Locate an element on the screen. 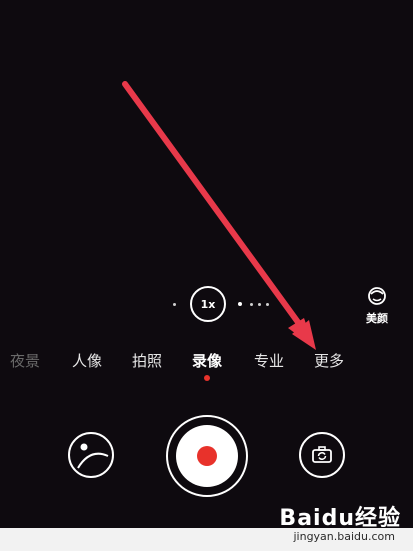 The height and width of the screenshot is (551, 413). mode-video: 录像 is located at coordinates (207, 360).